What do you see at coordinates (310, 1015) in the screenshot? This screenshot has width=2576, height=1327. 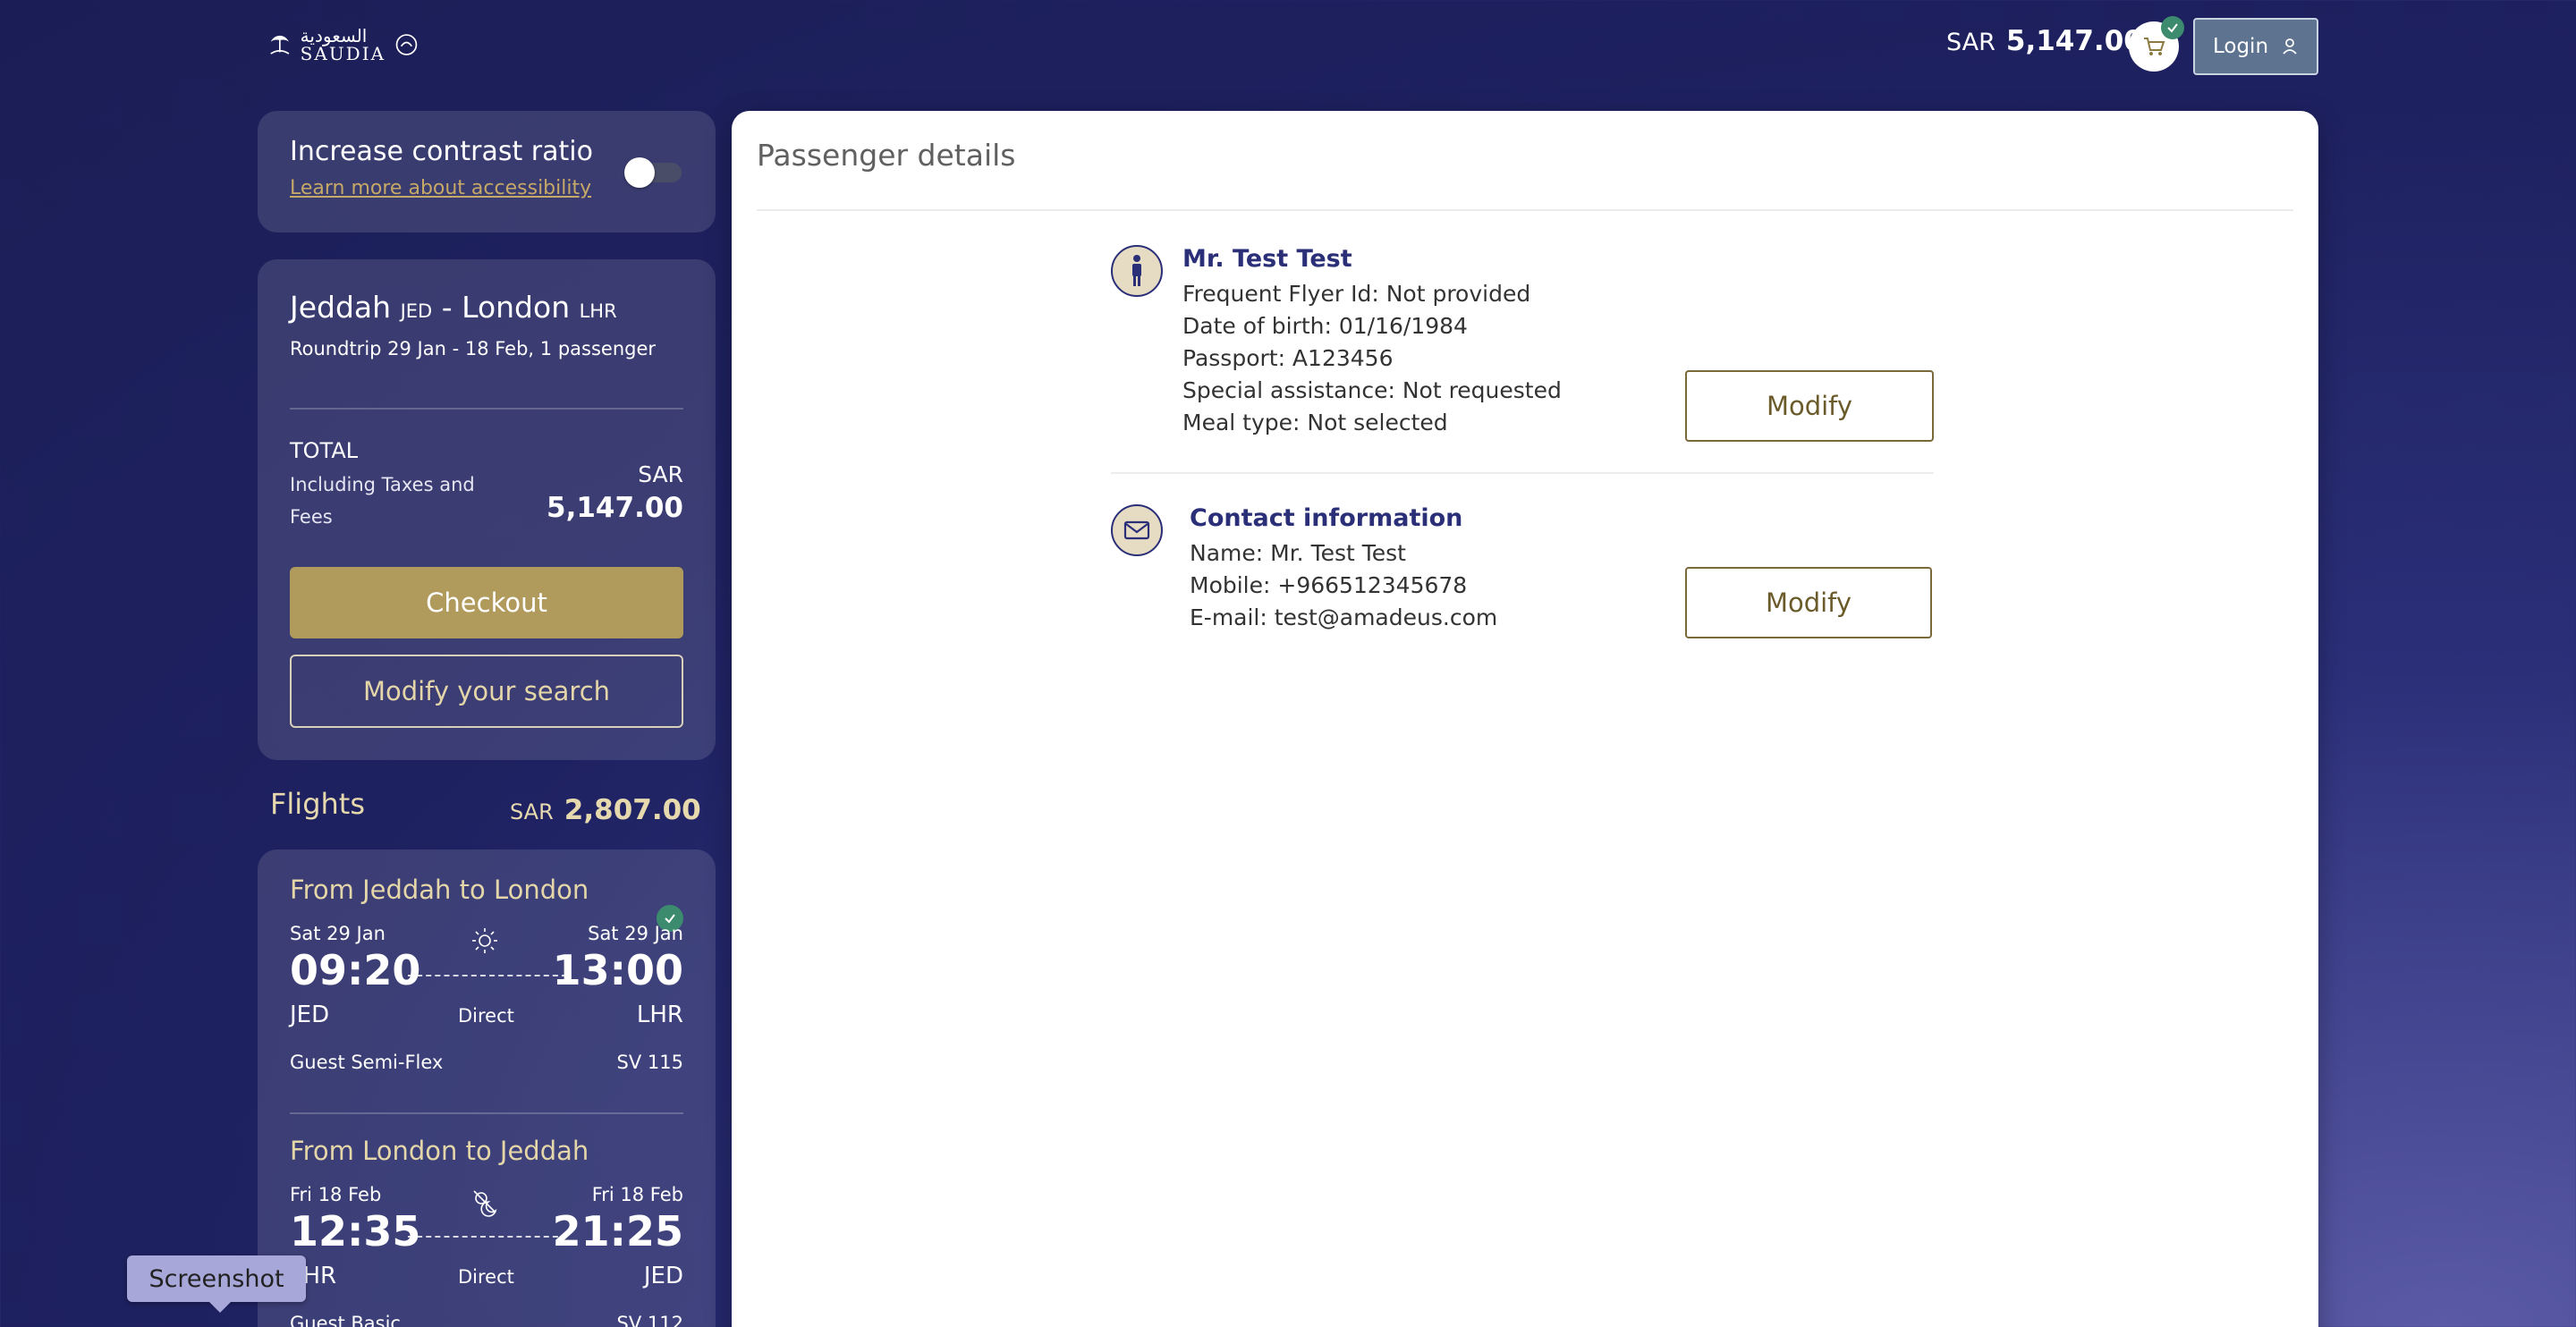 I see `departure-code: JED` at bounding box center [310, 1015].